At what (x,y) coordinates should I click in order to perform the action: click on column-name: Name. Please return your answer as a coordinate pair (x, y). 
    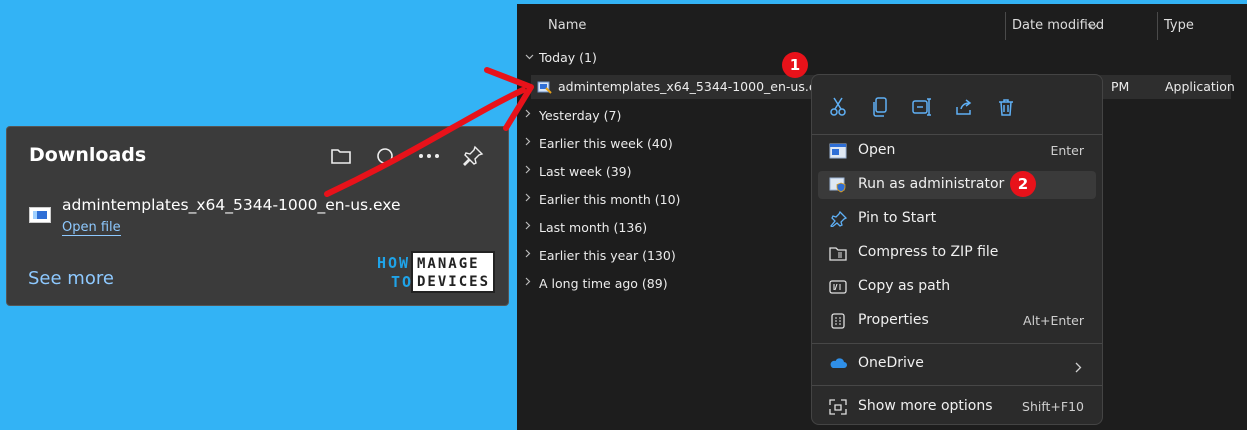
    Looking at the image, I should click on (567, 26).